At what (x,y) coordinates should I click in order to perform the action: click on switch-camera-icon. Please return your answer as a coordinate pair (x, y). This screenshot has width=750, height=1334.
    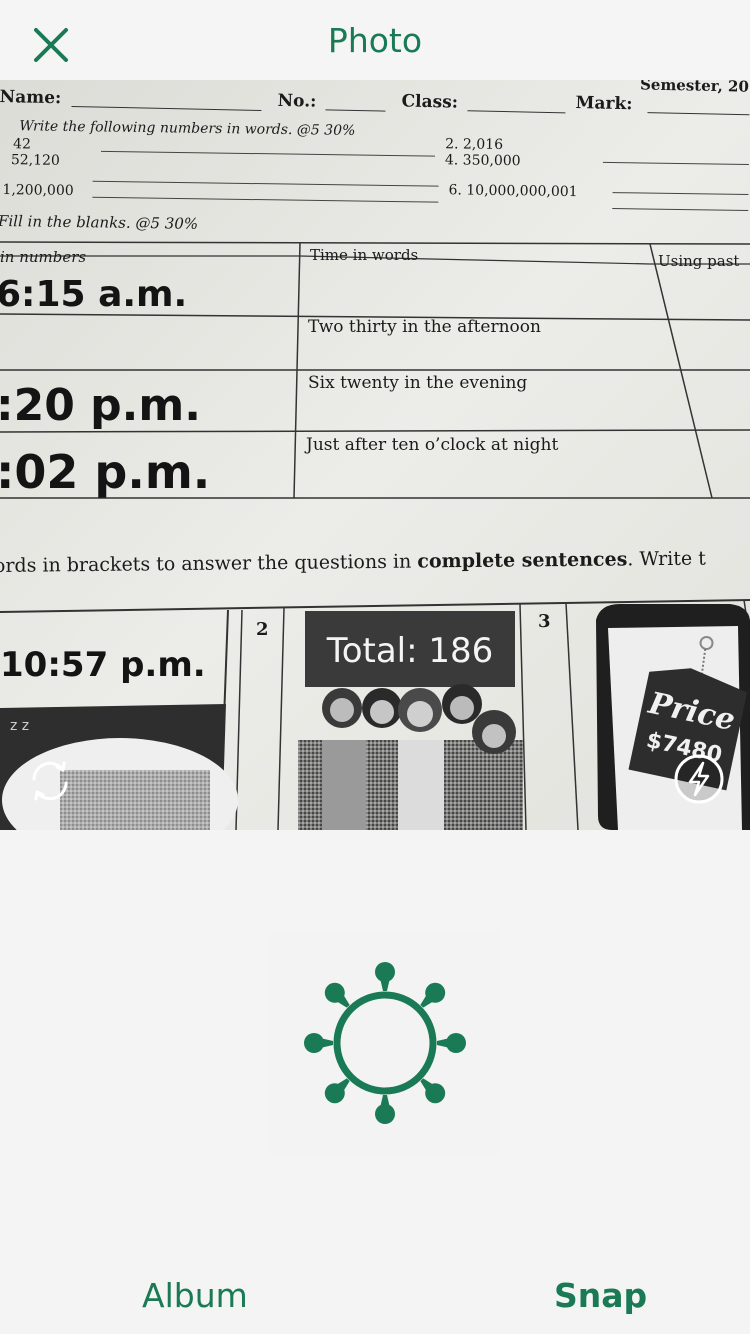
    Looking at the image, I should click on (50, 781).